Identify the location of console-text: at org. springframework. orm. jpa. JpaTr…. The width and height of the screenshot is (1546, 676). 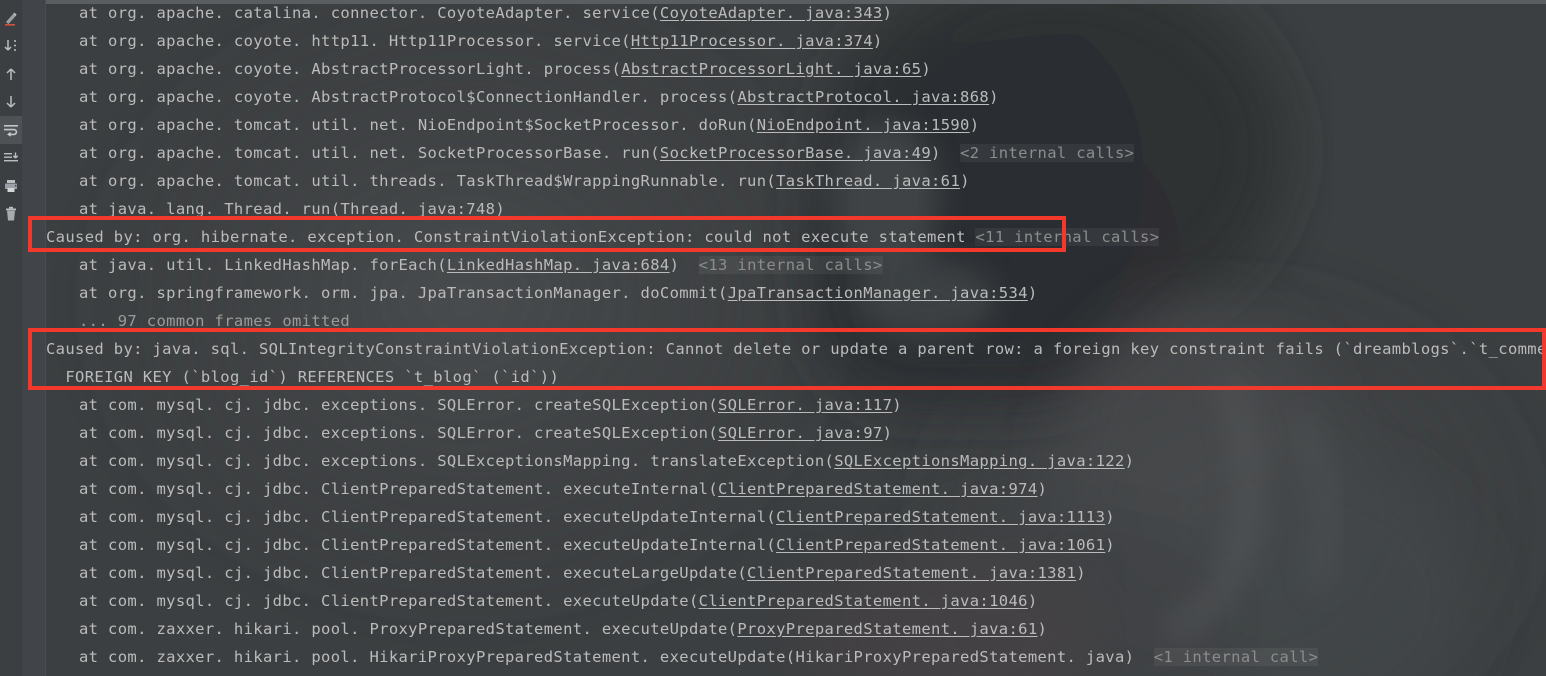
(403, 293).